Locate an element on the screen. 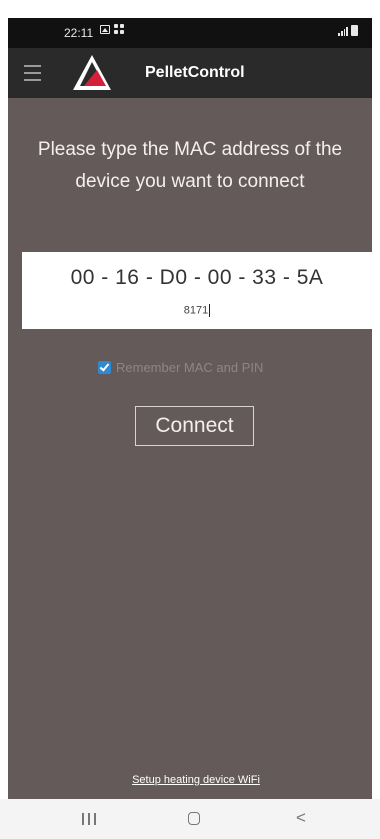 This screenshot has height=839, width=380. home-icon is located at coordinates (194, 818).